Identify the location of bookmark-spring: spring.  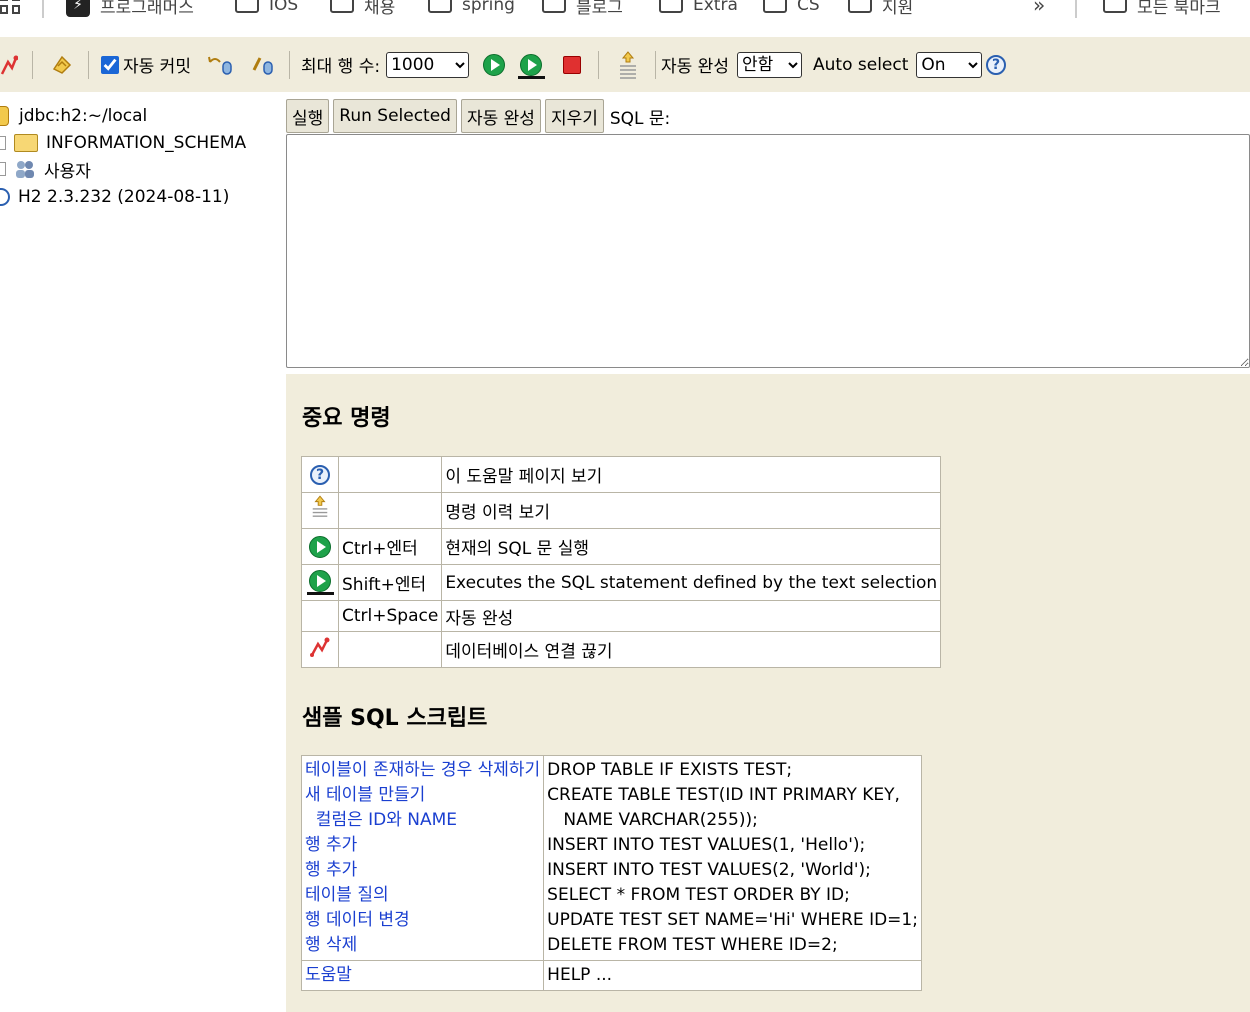
(471, 9).